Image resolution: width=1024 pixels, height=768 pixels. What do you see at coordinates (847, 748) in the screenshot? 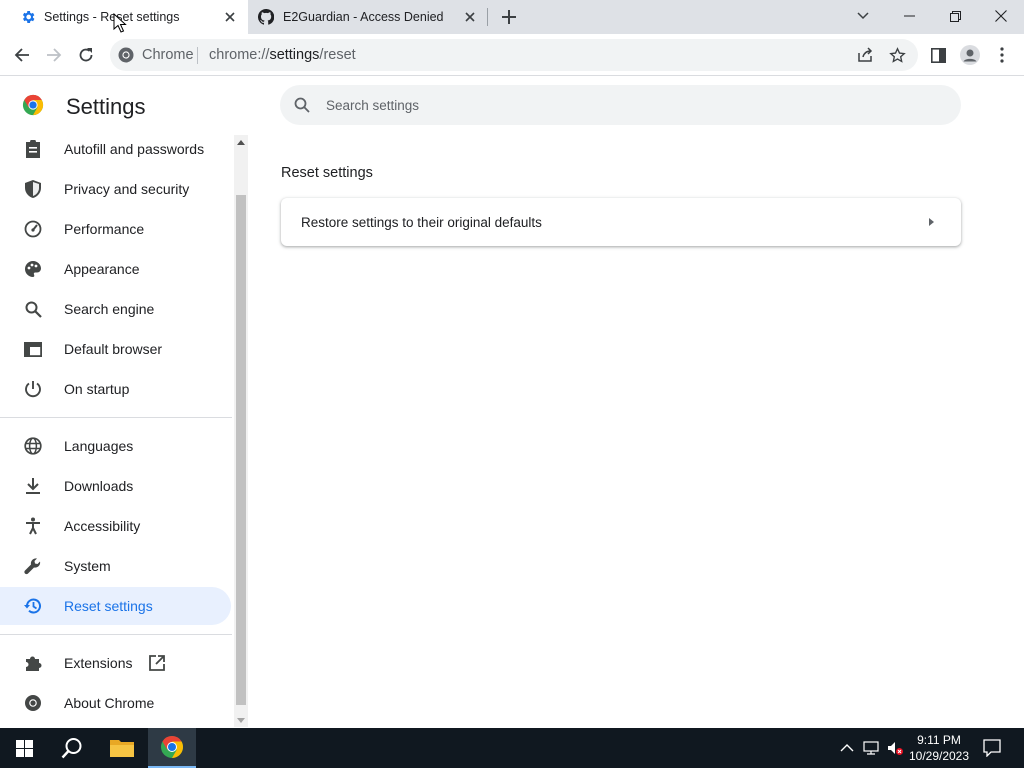
I see `chevron-up-icon` at bounding box center [847, 748].